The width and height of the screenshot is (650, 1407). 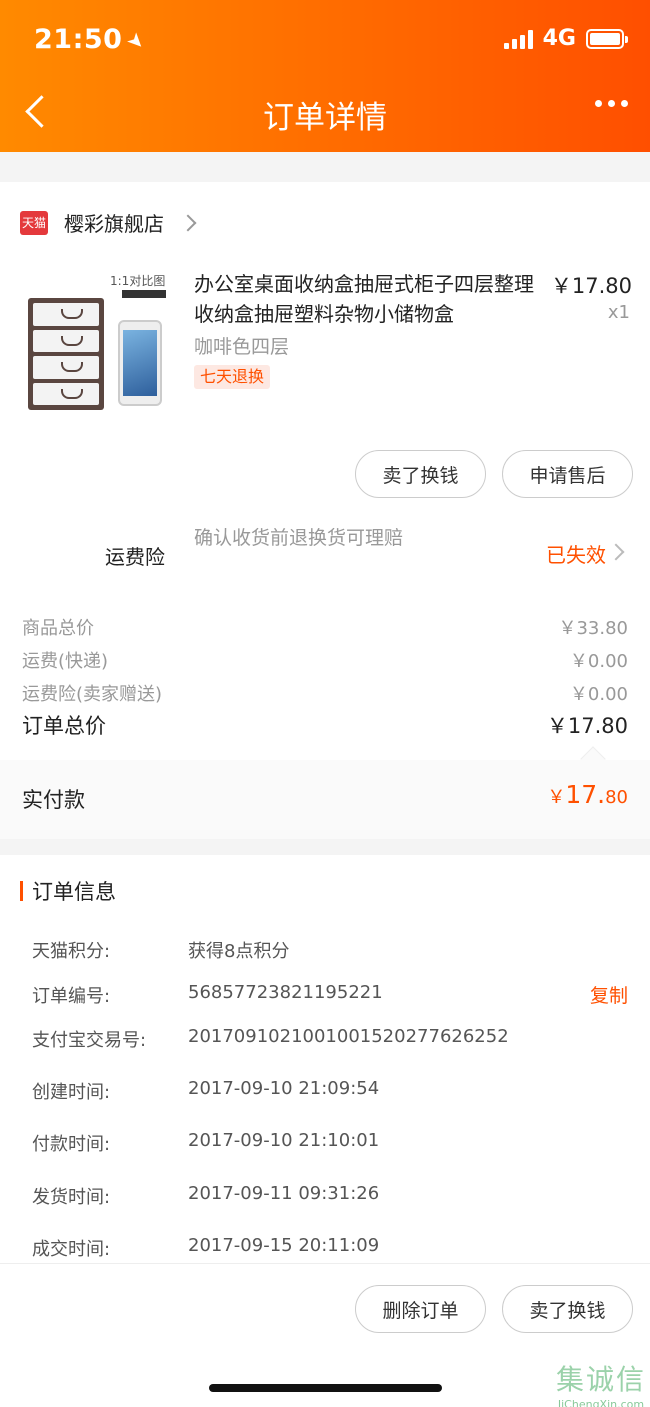 I want to click on pointer-notch, so click(x=593, y=759).